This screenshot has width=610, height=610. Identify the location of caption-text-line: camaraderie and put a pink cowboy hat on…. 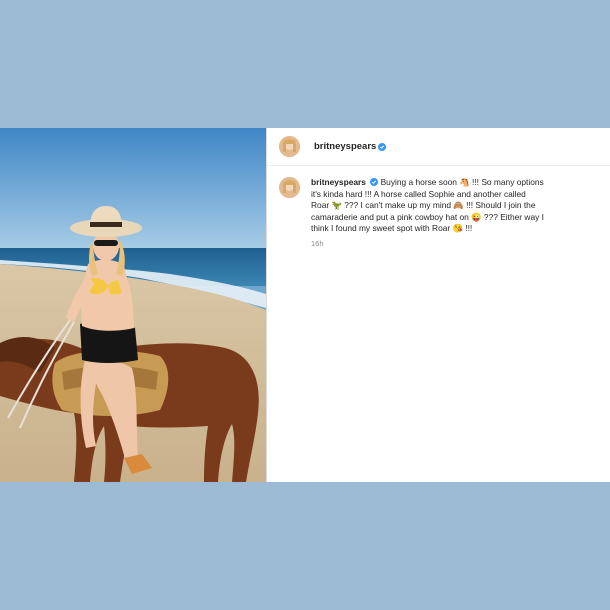
(427, 216).